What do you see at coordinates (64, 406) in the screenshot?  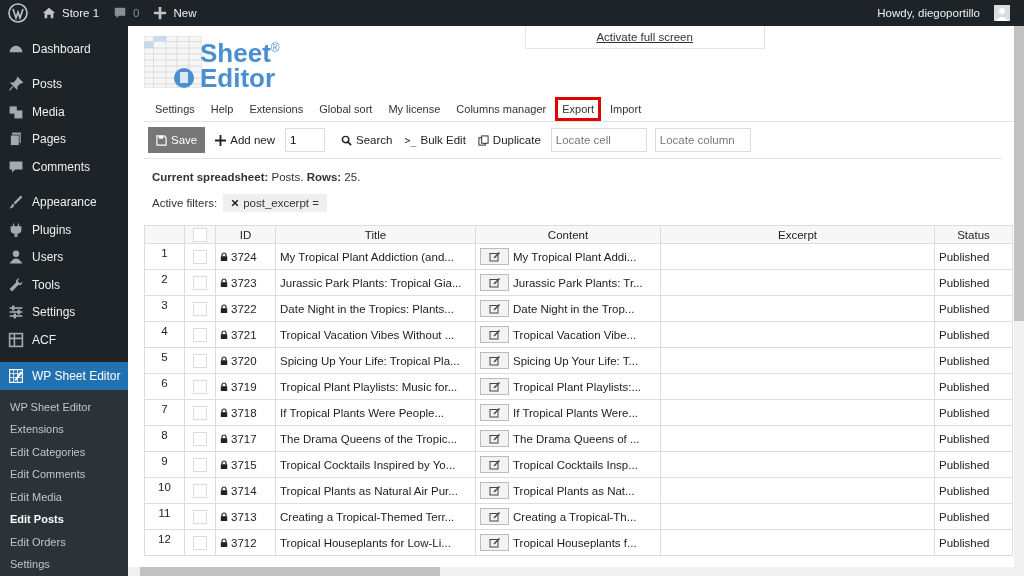 I see `submenu-item: WP Sheet Editor` at bounding box center [64, 406].